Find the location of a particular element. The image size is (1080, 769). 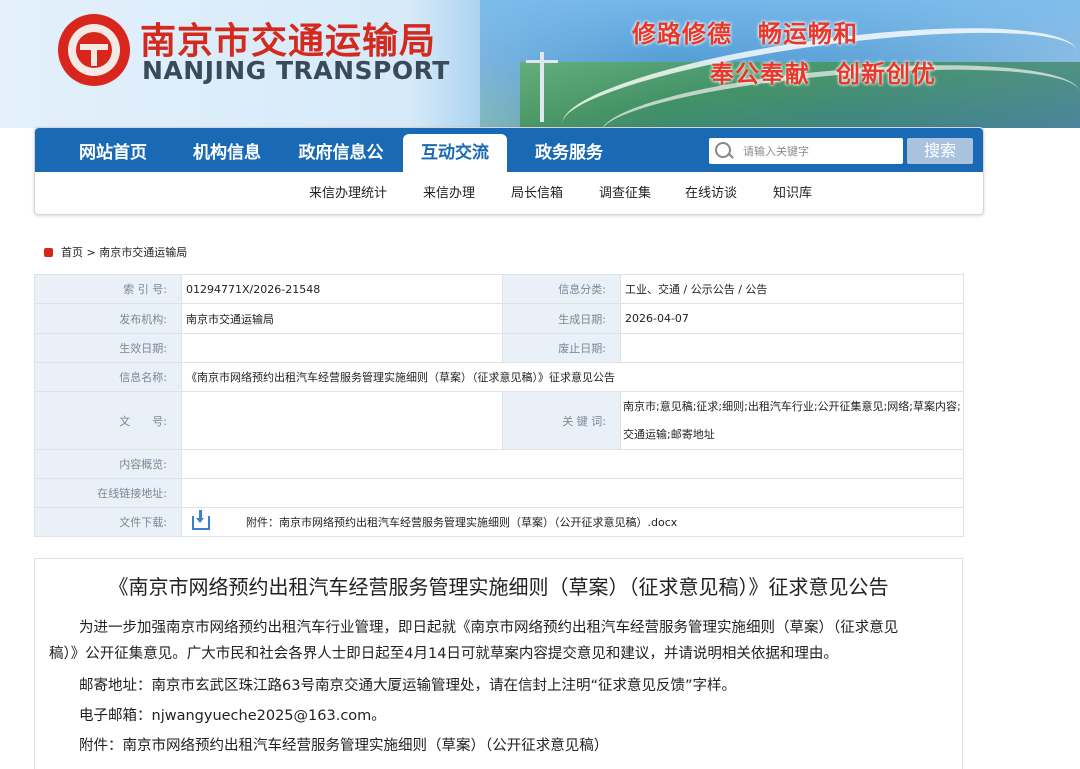

category-label: 信息分类: is located at coordinates (561, 289).